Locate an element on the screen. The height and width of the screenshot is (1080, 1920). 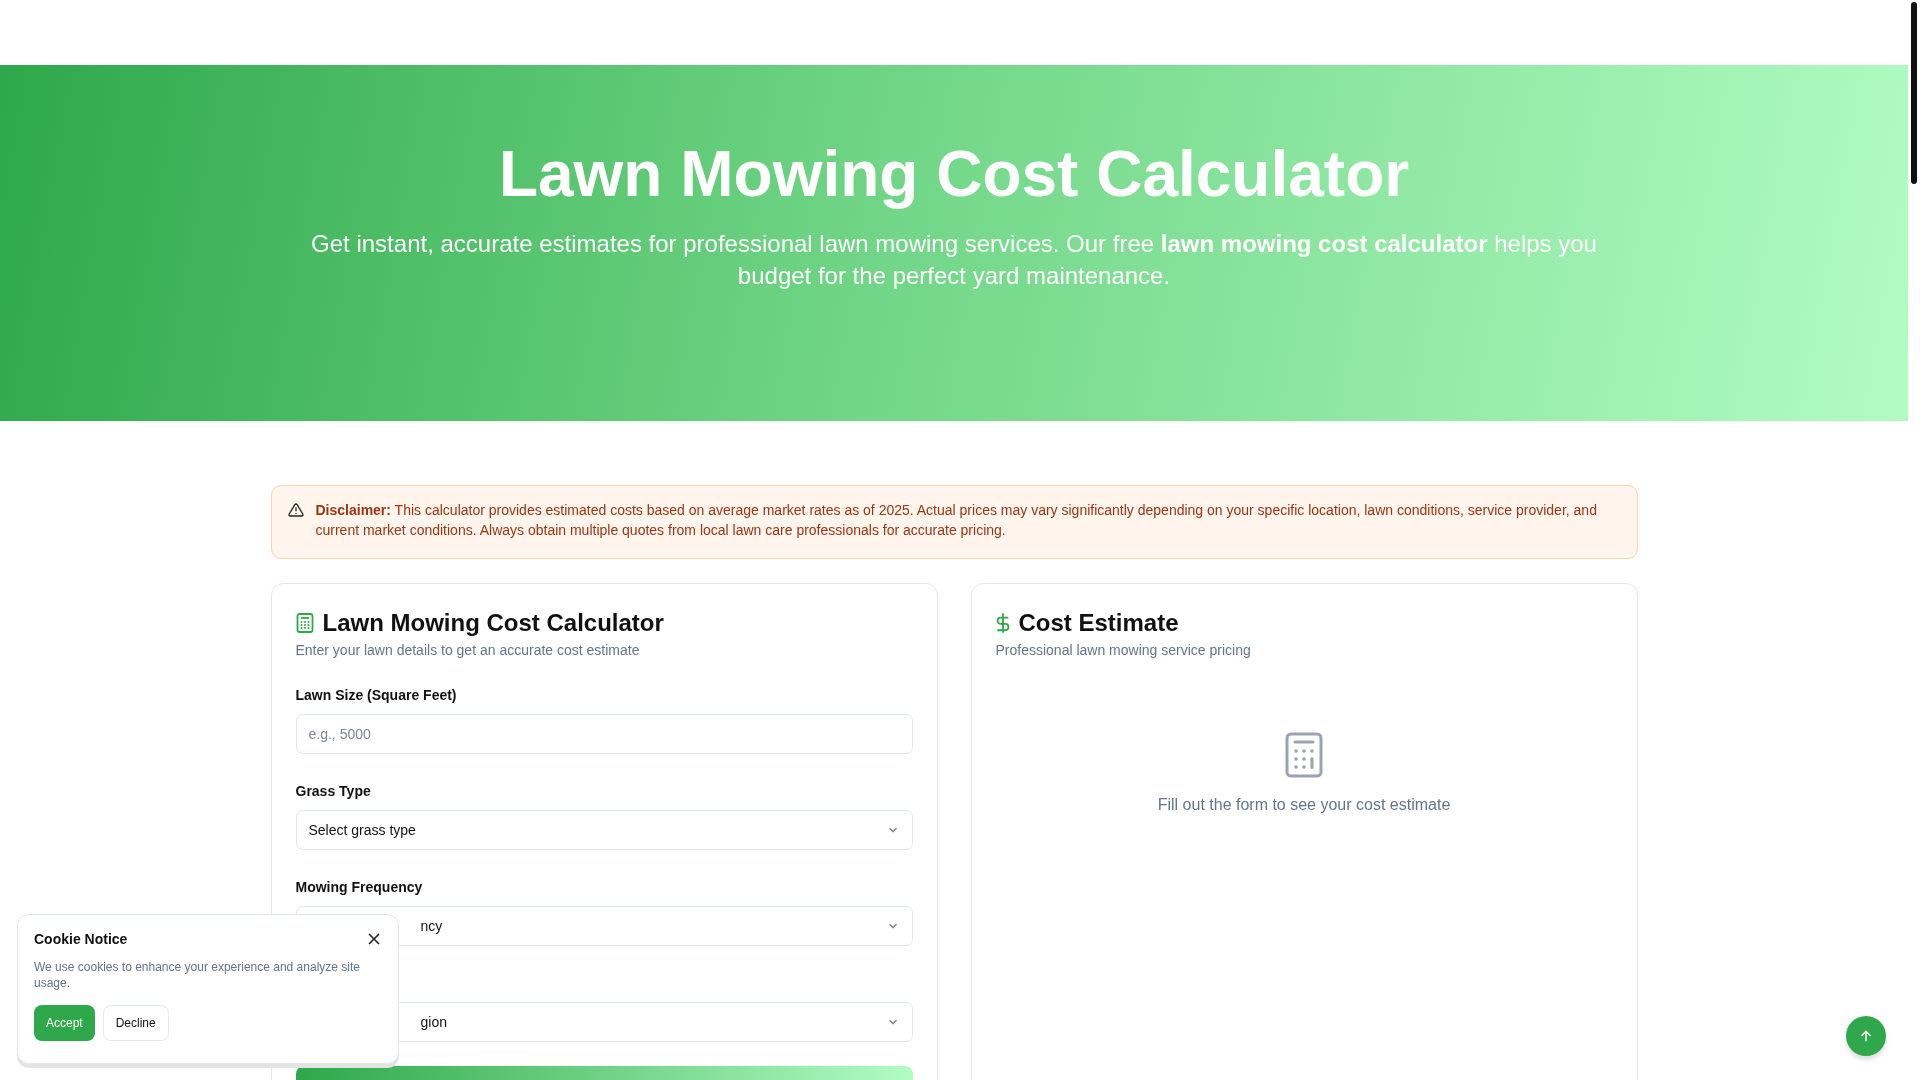
field-label: Lawn Size (Square Feet) is located at coordinates (376, 695).